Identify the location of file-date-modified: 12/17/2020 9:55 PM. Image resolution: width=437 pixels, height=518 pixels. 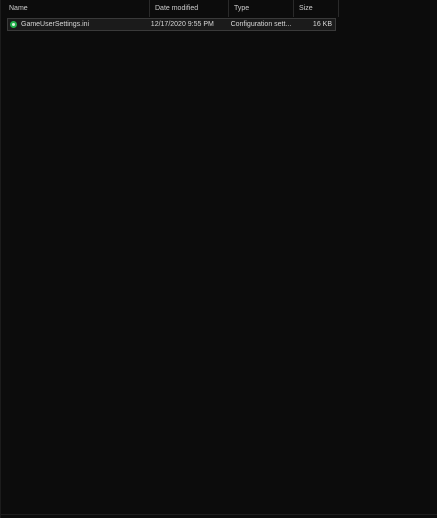
(182, 24).